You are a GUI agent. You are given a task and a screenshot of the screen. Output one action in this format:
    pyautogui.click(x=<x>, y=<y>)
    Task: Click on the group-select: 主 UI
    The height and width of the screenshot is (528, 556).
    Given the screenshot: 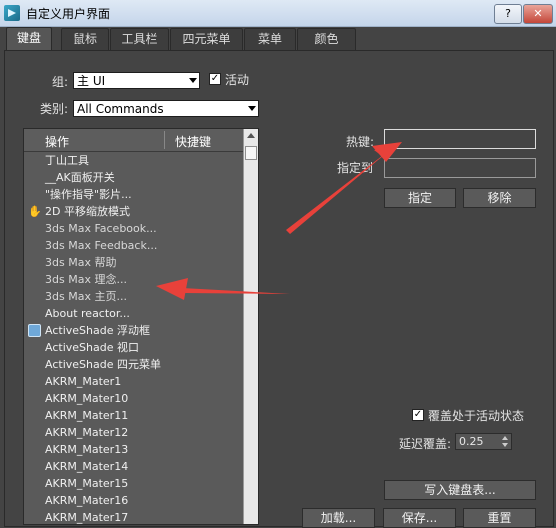 What is the action you would take?
    pyautogui.click(x=136, y=80)
    